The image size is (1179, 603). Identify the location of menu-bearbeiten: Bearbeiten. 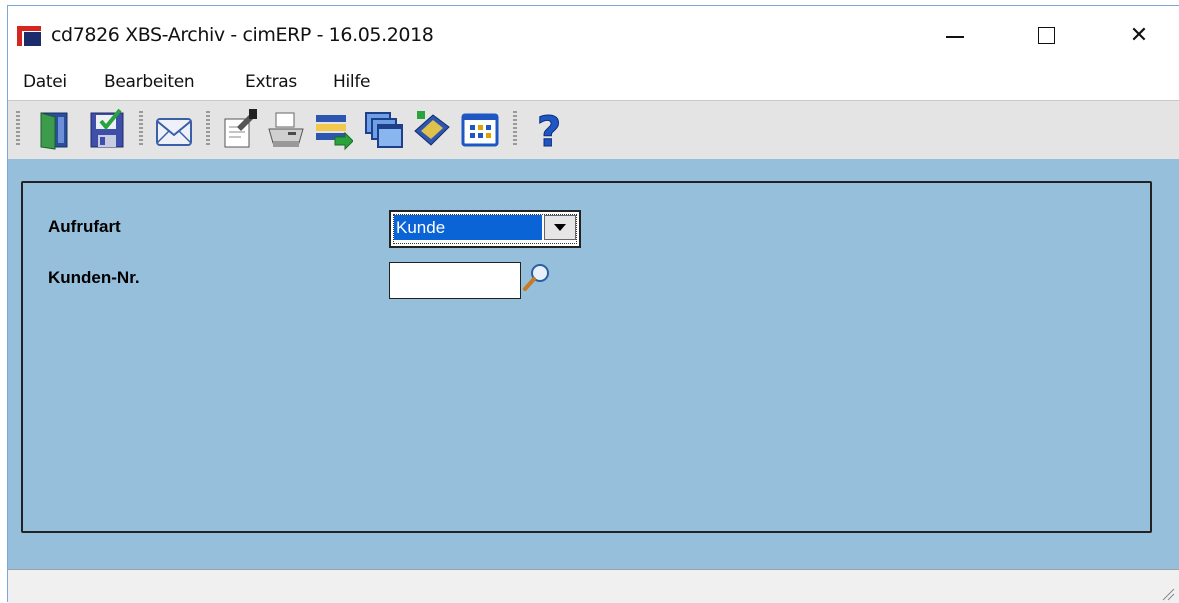
(149, 82).